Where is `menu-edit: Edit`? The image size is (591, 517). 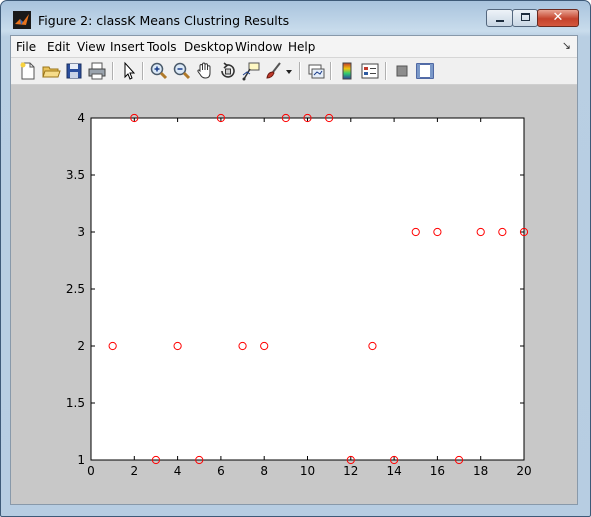 menu-edit: Edit is located at coordinates (58, 47).